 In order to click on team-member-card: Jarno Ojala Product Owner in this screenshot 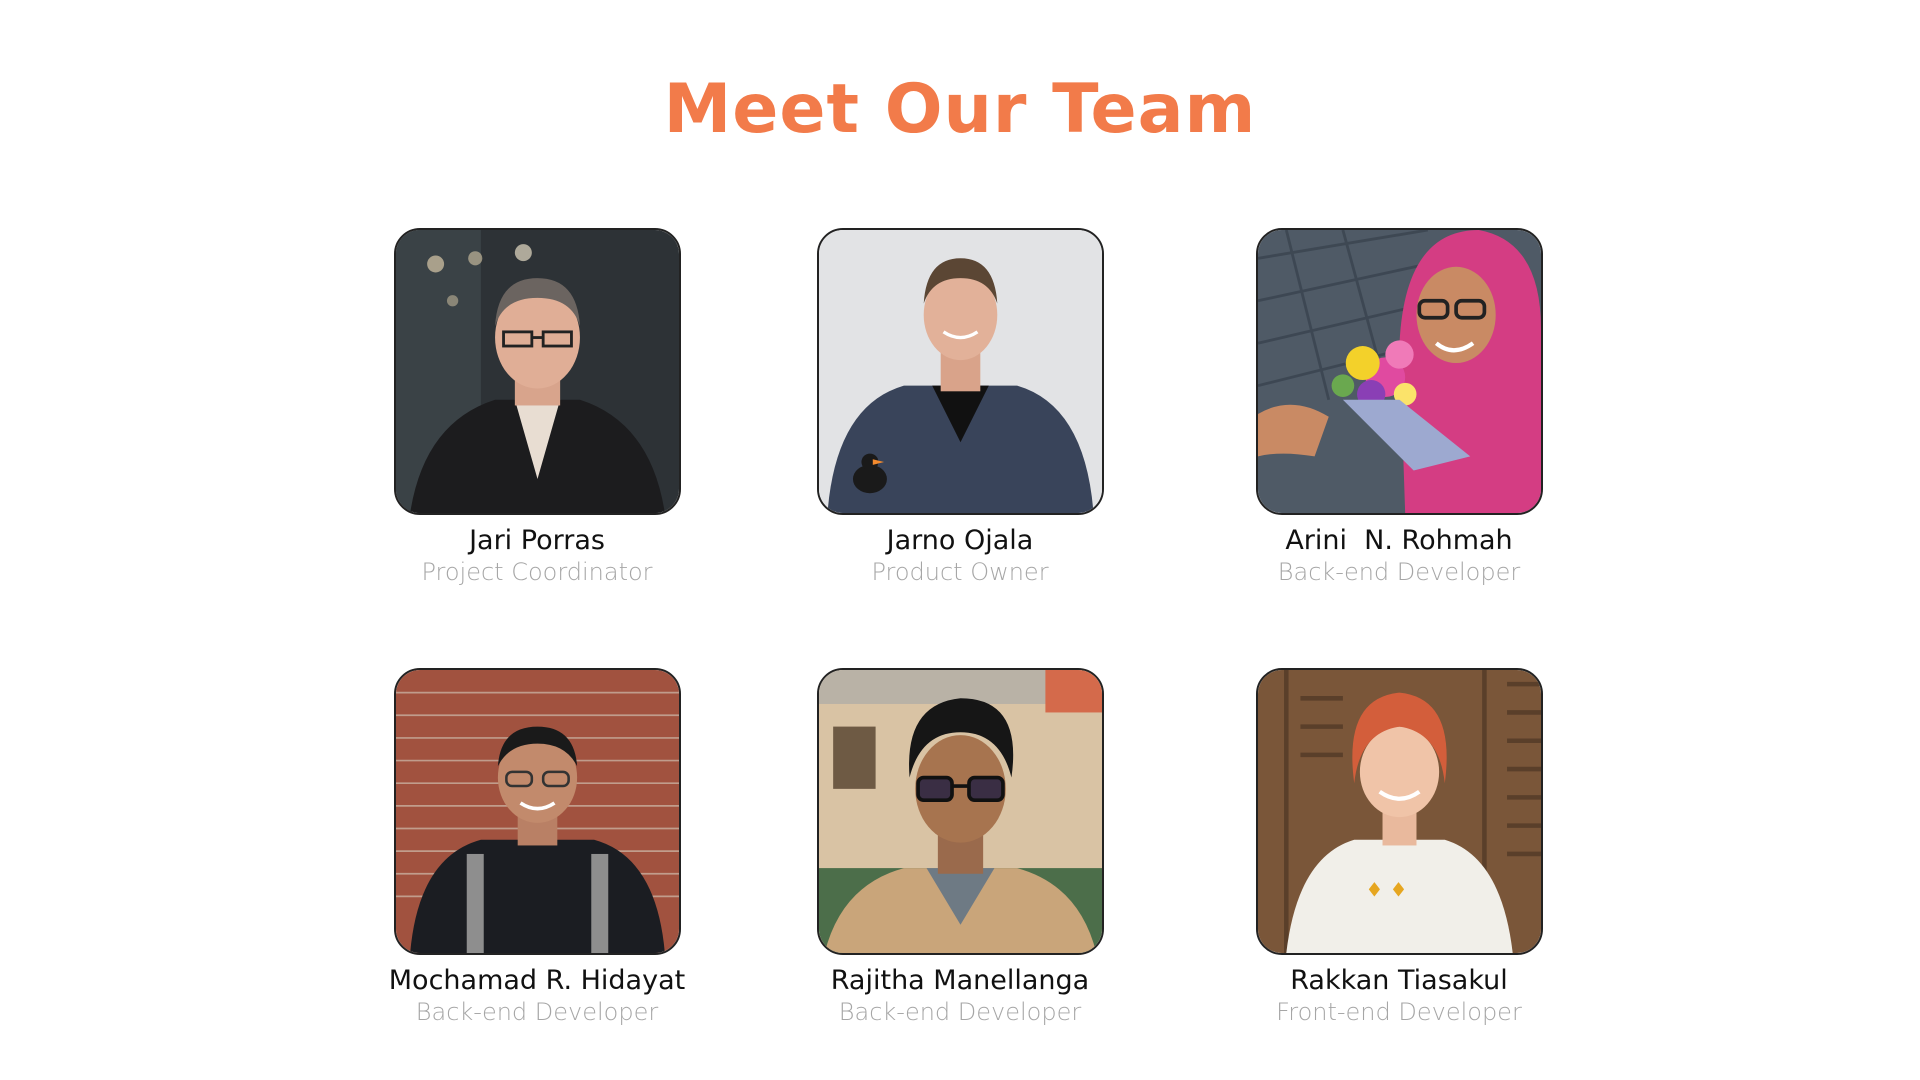, I will do `click(960, 407)`.